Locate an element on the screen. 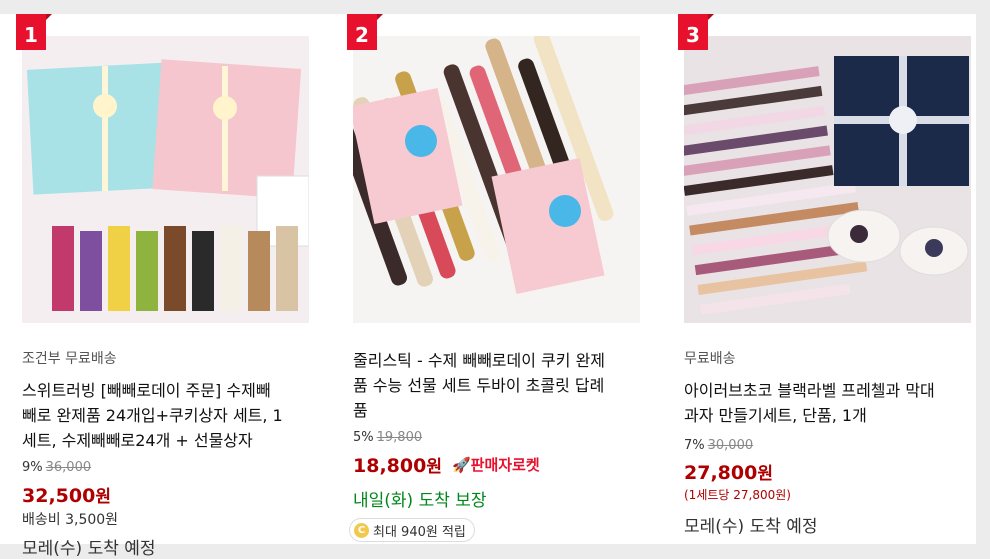 Image resolution: width=990 pixels, height=559 pixels. free-shipping-badge: 무료배송 is located at coordinates (710, 359).